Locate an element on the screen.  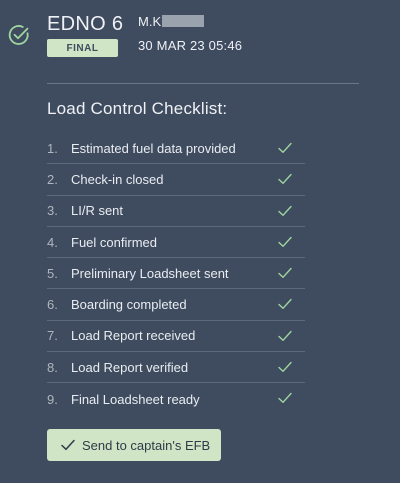
checklist-item-number: 7. is located at coordinates (52, 336).